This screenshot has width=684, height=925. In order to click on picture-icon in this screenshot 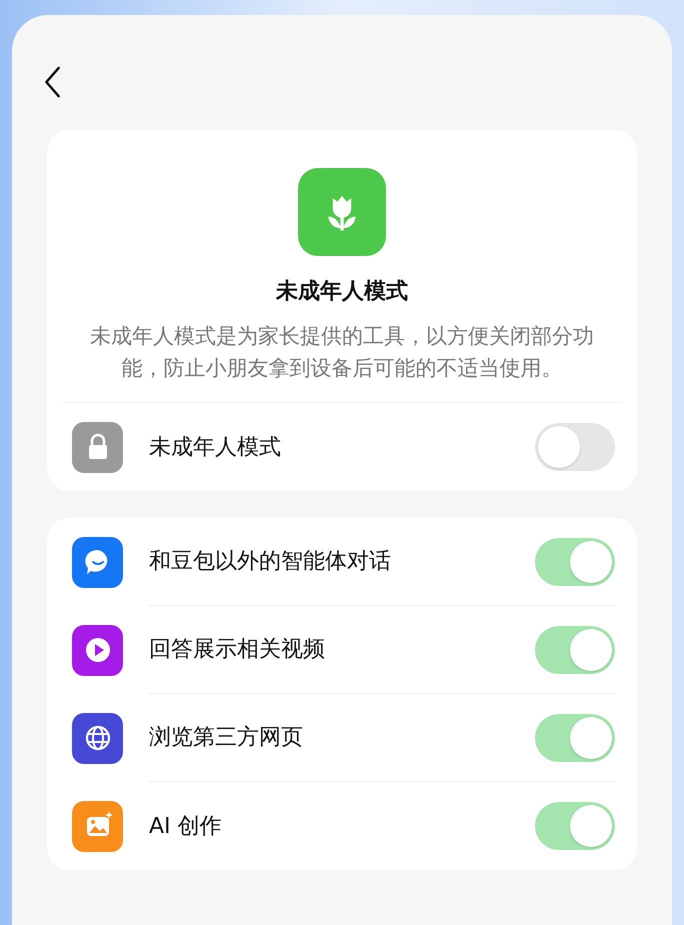, I will do `click(97, 826)`.